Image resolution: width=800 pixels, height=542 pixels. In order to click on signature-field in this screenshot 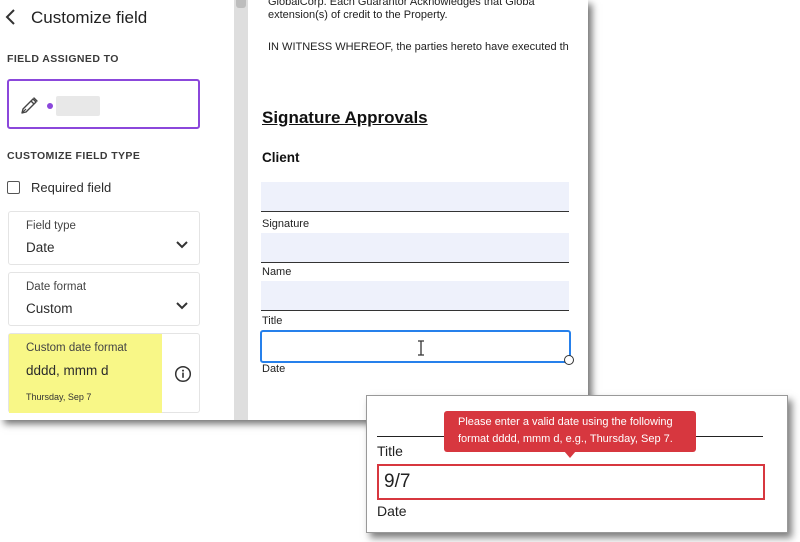, I will do `click(415, 197)`.